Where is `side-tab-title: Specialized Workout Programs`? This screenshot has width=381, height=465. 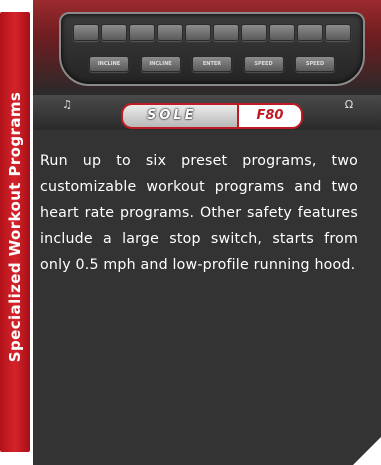 side-tab-title: Specialized Workout Programs is located at coordinates (15, 227).